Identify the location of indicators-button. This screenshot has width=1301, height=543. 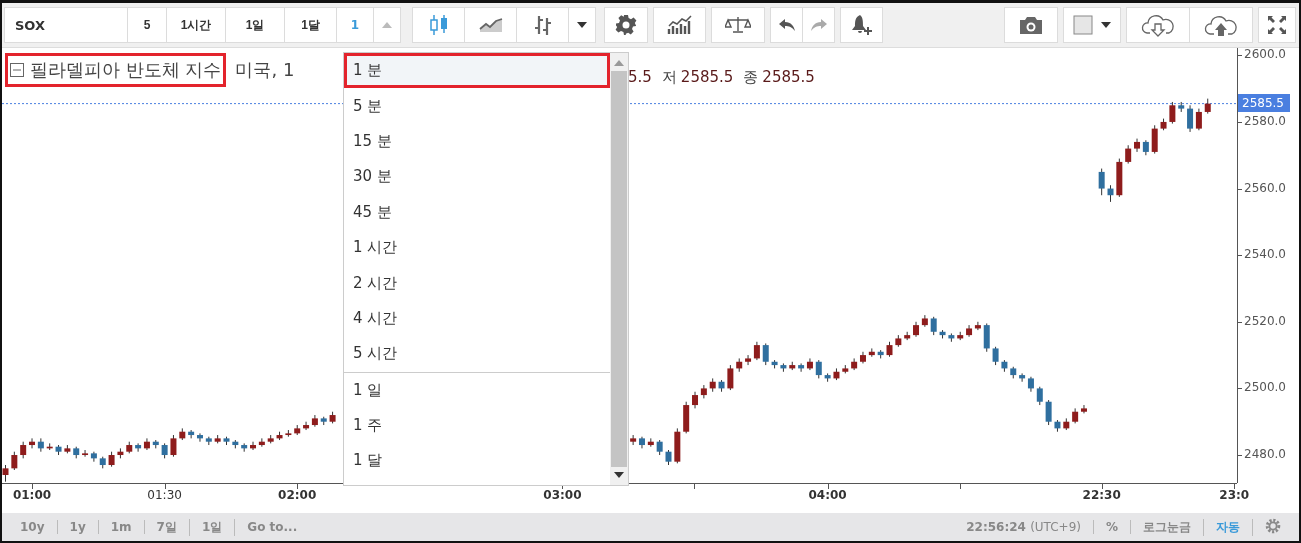
(679, 25).